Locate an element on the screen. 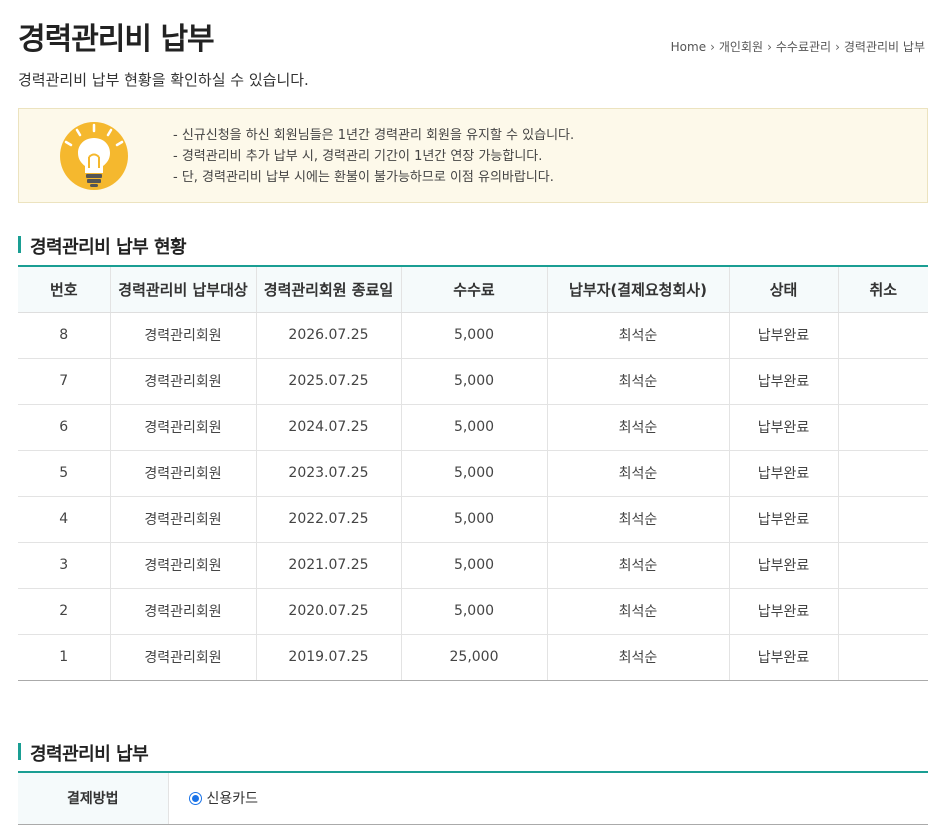 The image size is (947, 836). table-row: 3 경력관리회원 2021.07.25 5,000 최석순 납부완료 is located at coordinates (473, 565).